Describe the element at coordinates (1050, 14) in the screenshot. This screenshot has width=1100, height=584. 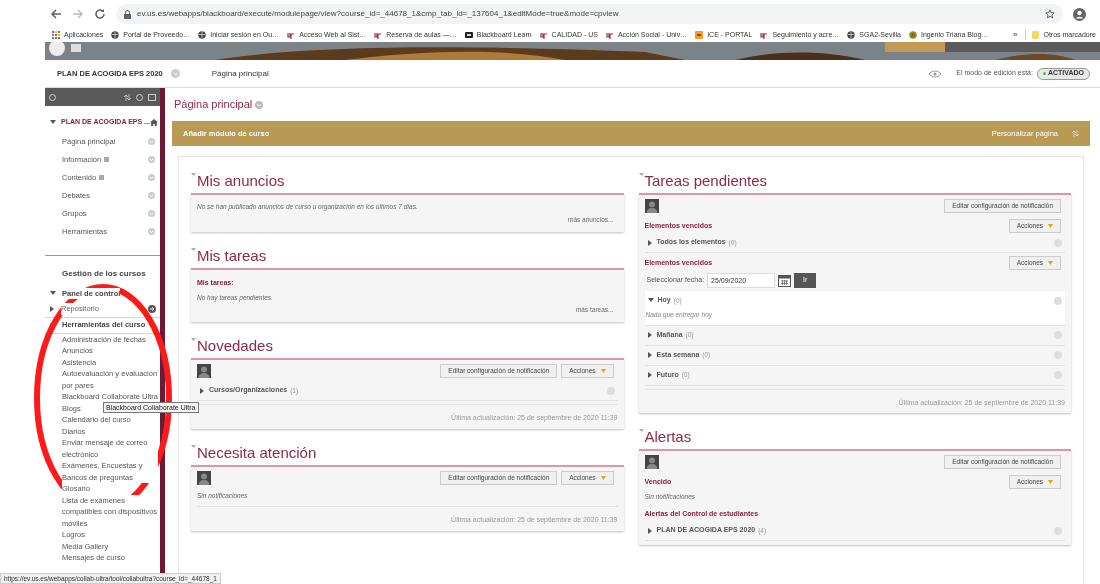
I see `star-icon` at that location.